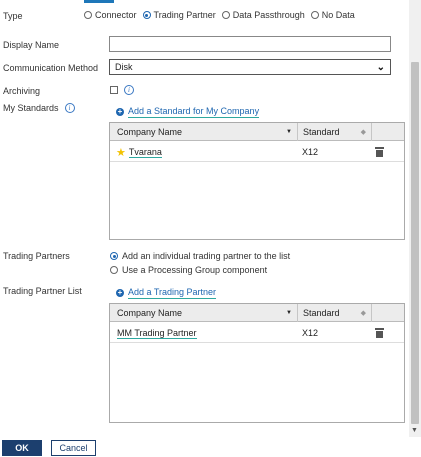 This screenshot has width=421, height=457. I want to click on archiving-label: Archiving, so click(22, 91).